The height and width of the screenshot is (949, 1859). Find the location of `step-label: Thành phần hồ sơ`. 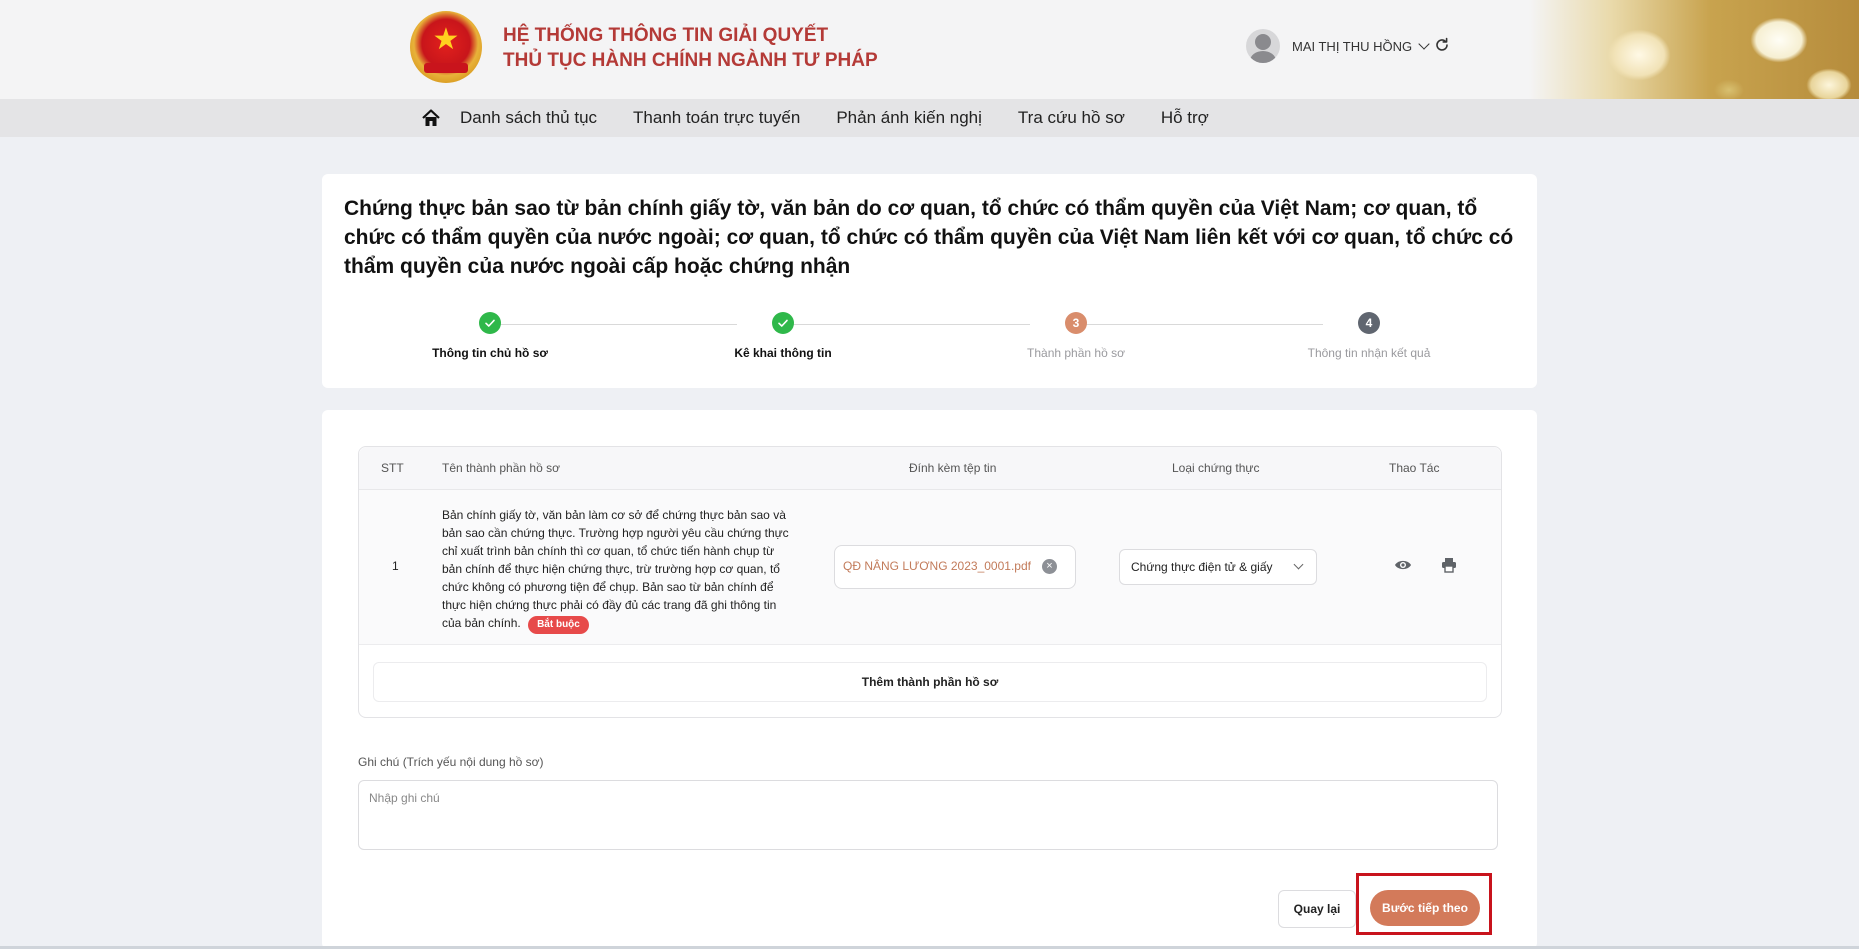

step-label: Thành phần hồ sơ is located at coordinates (1076, 353).